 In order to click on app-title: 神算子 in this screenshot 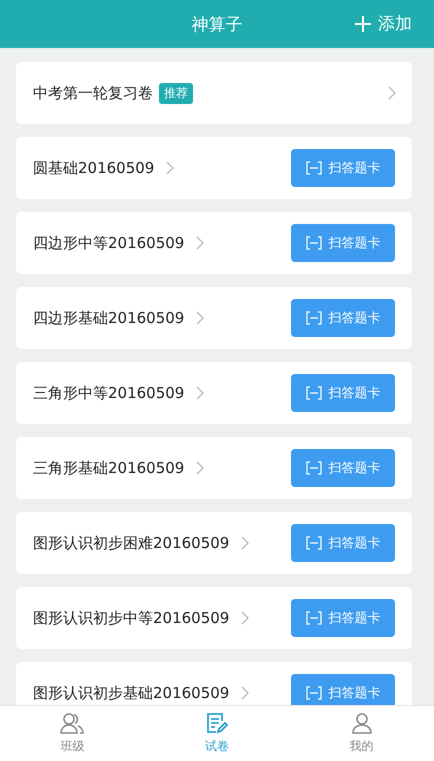, I will do `click(217, 25)`.